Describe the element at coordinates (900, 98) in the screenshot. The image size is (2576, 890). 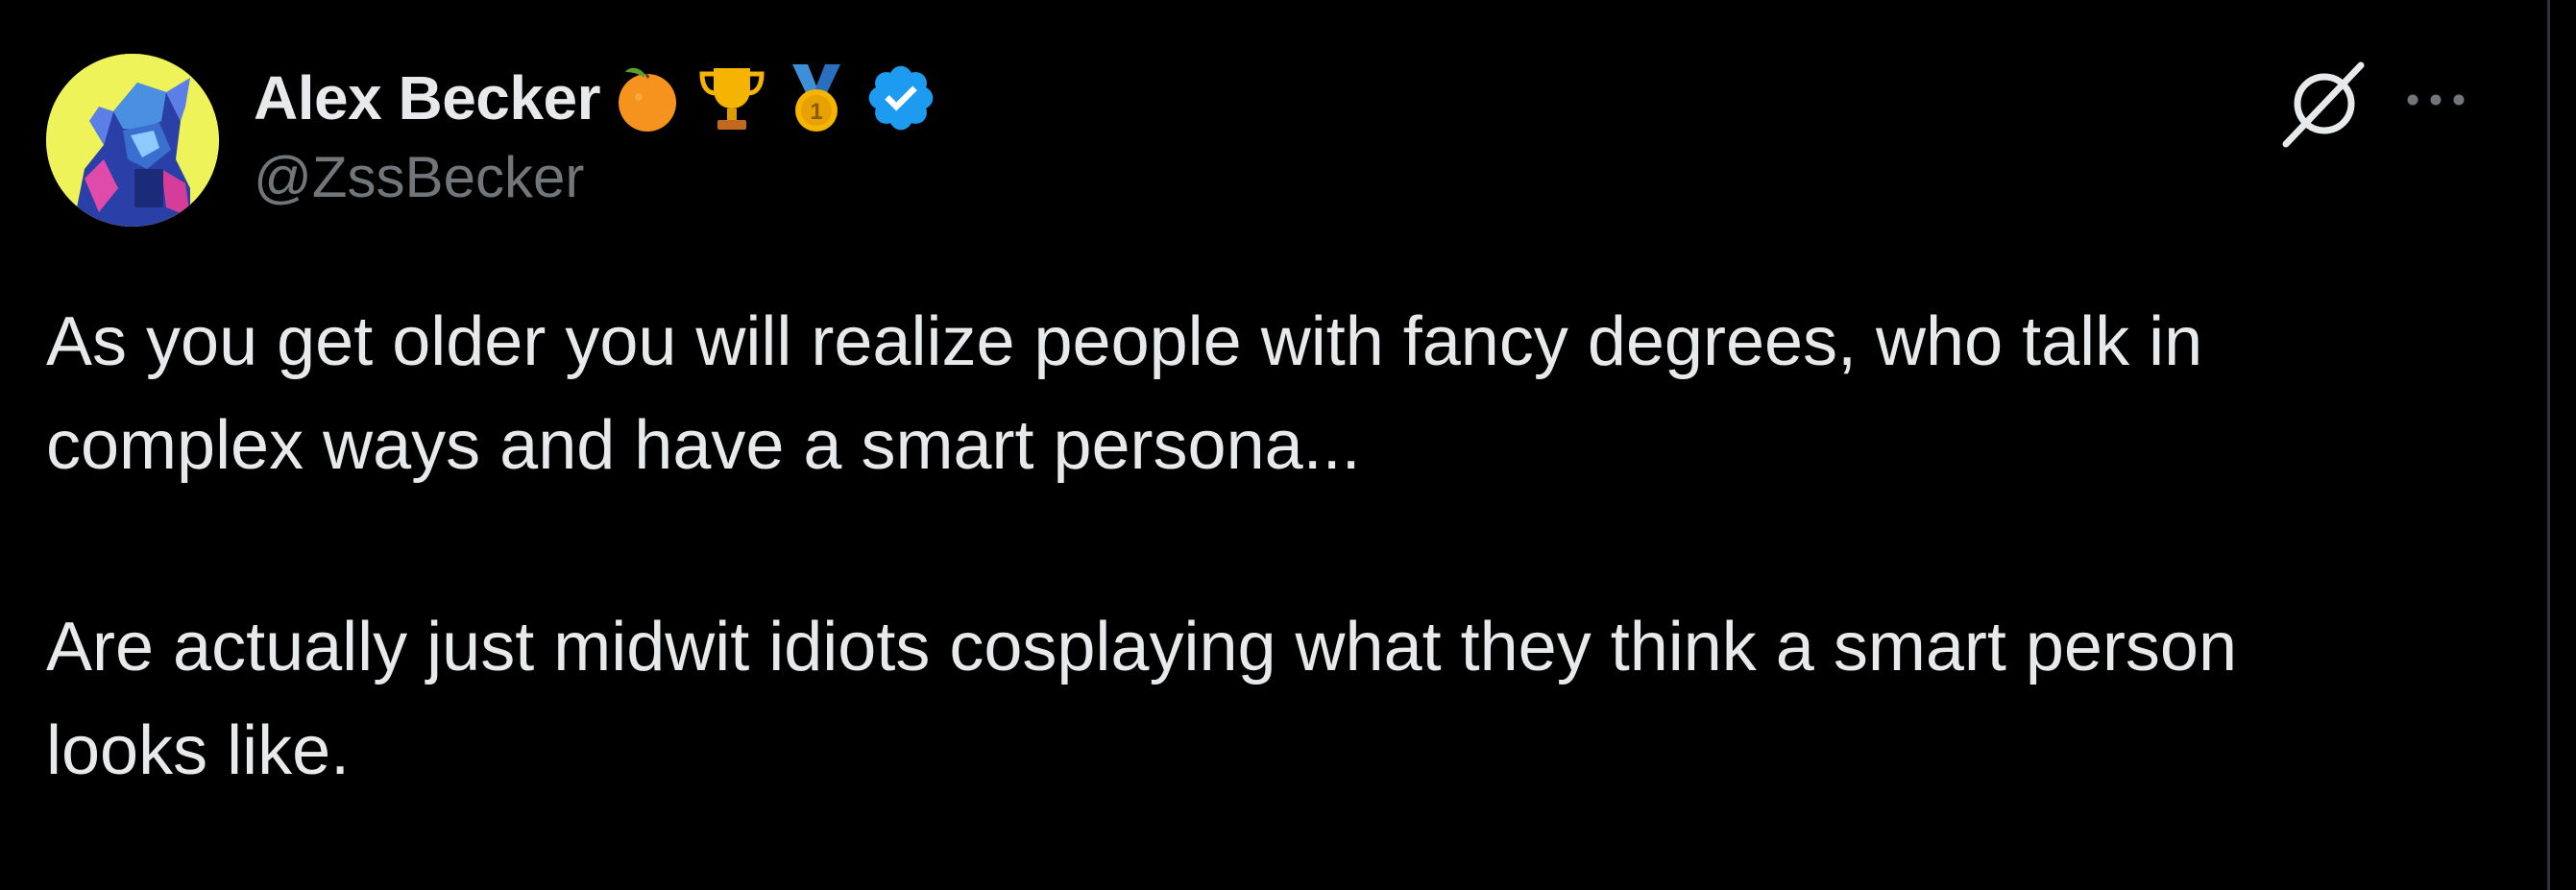
I see `verified-badge-icon` at that location.